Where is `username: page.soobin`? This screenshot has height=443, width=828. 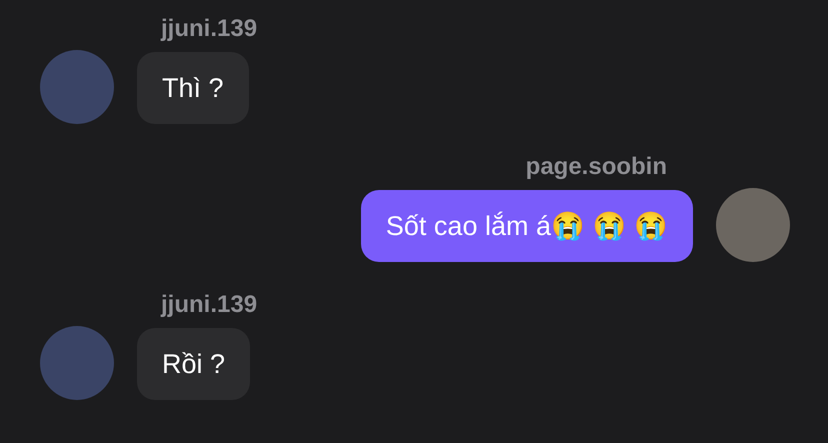 username: page.soobin is located at coordinates (597, 167).